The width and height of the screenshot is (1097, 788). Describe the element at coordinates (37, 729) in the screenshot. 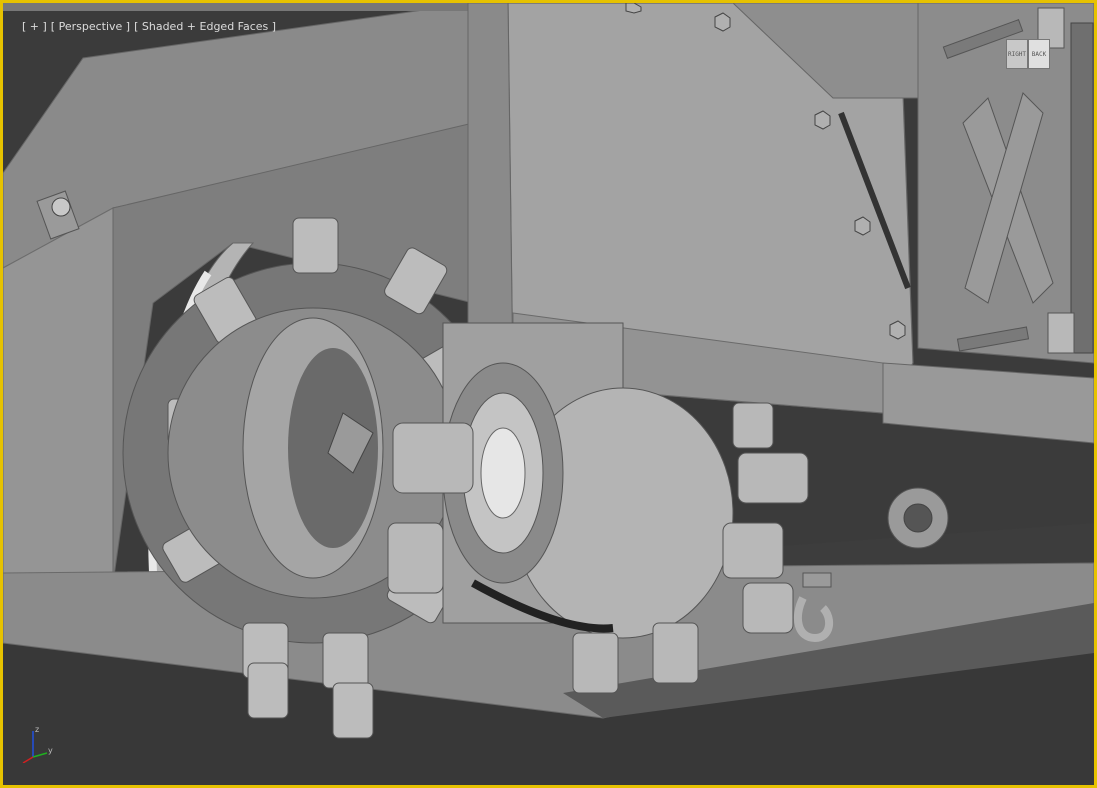

I see `axis-z-label: z` at that location.